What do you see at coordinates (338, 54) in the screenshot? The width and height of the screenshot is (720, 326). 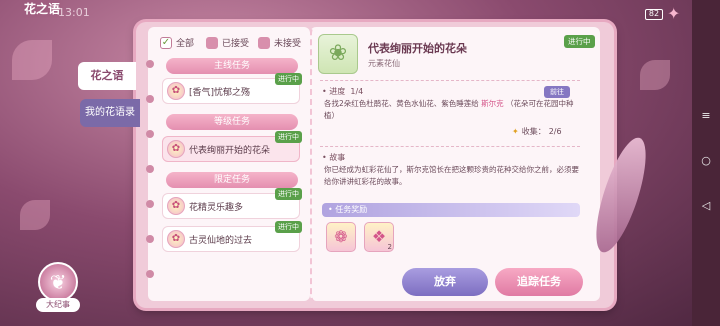 I see `flower-fairy-icon: ❀` at bounding box center [338, 54].